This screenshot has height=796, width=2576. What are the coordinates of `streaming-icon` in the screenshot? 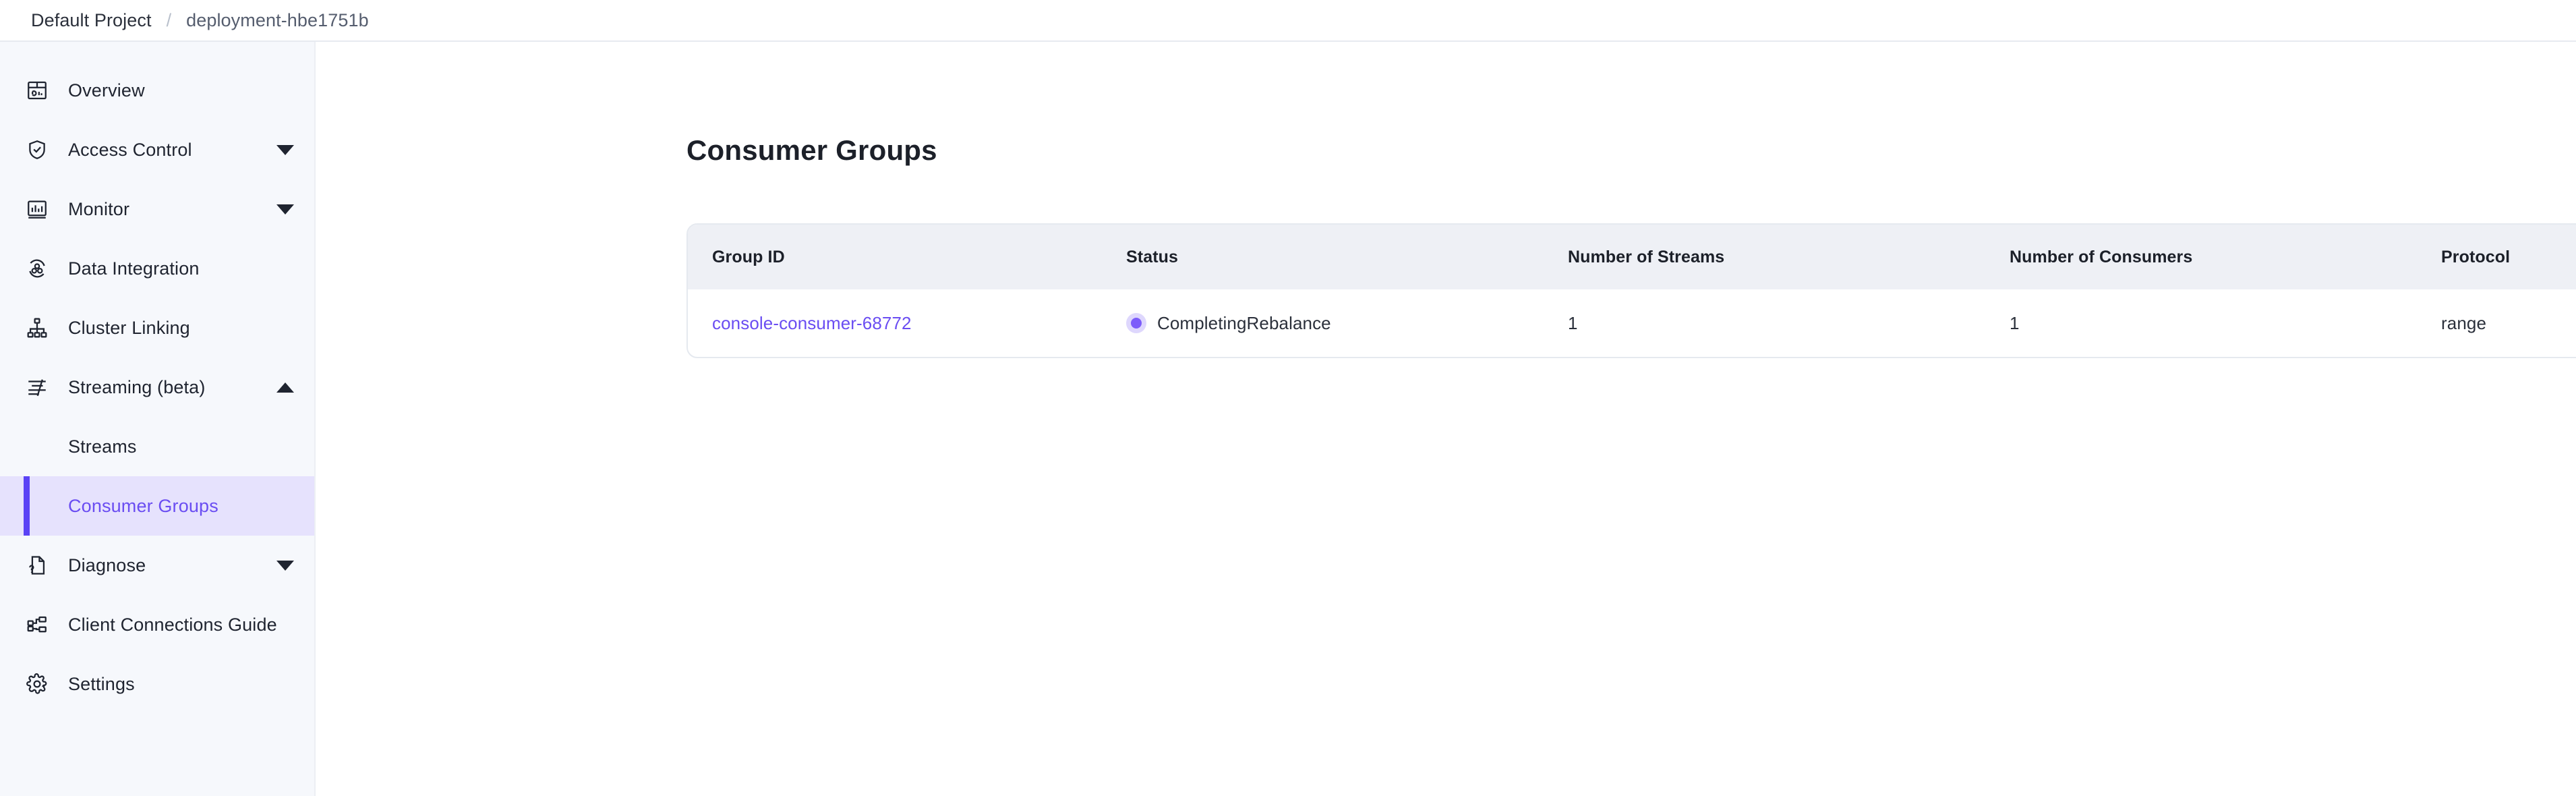 It's located at (37, 388).